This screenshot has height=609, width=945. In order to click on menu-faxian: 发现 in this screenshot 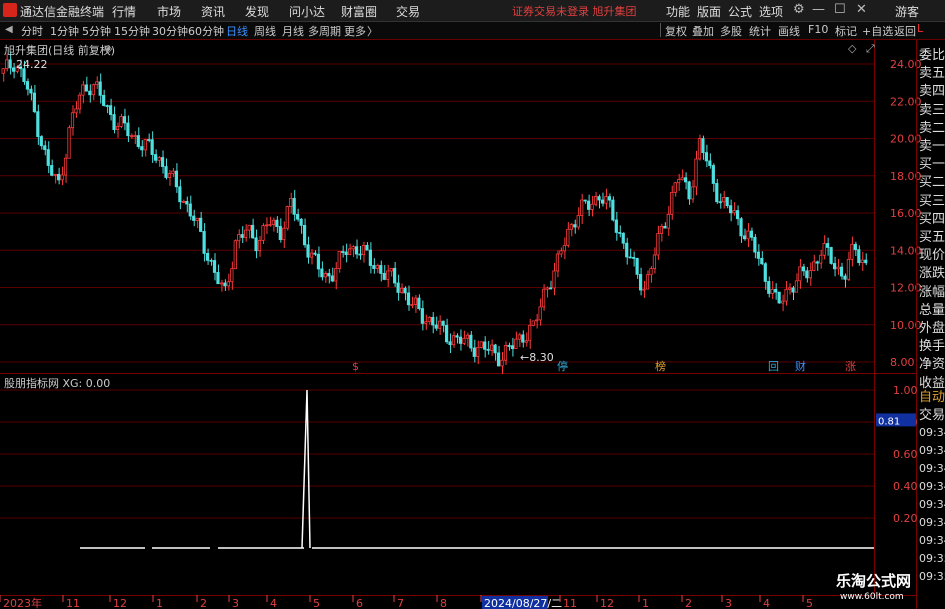, I will do `click(257, 11)`.